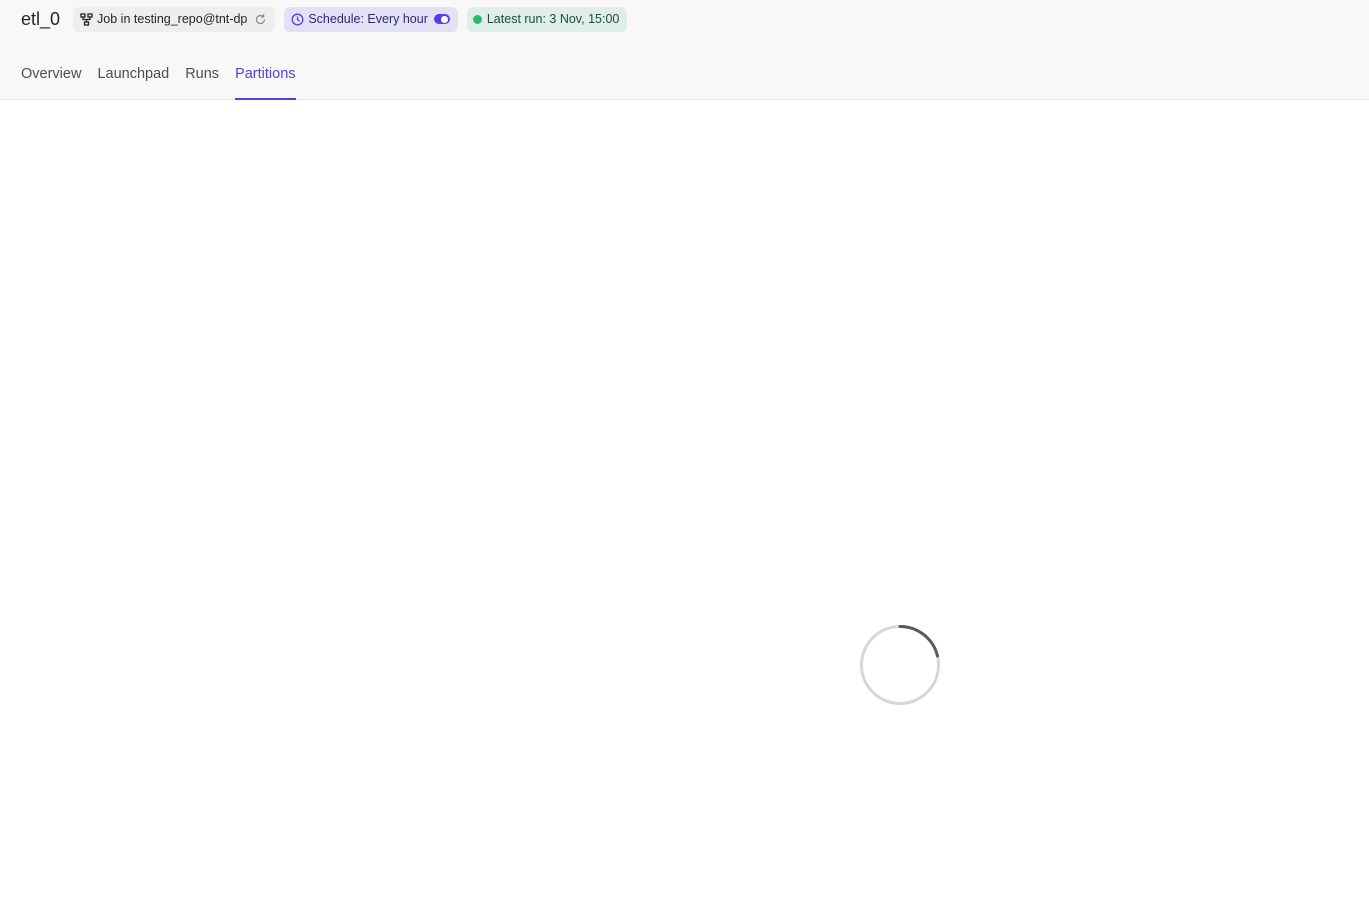  What do you see at coordinates (114, 19) in the screenshot?
I see `job-tag-prefix: Job in` at bounding box center [114, 19].